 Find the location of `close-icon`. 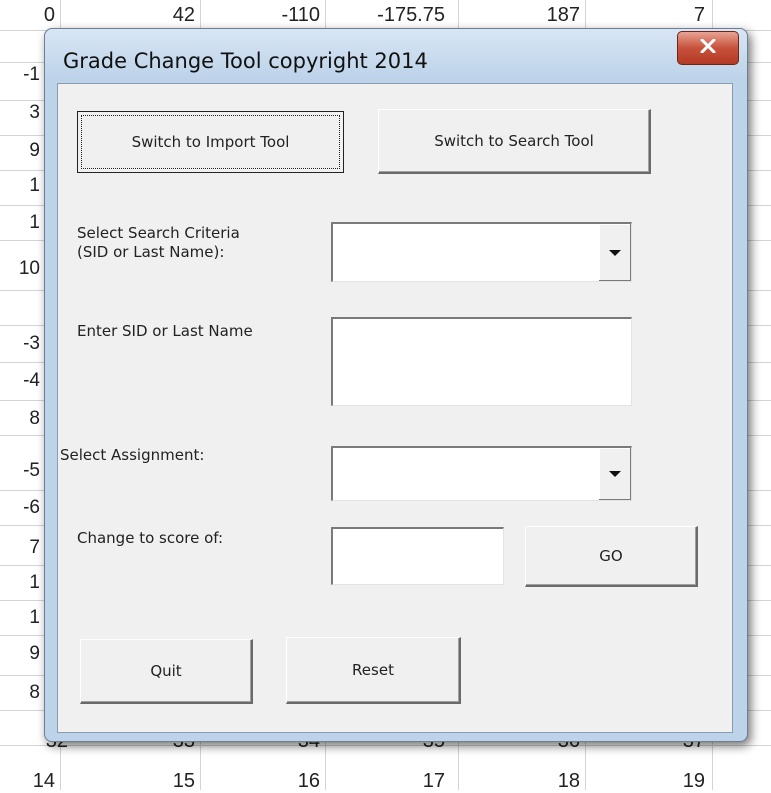

close-icon is located at coordinates (708, 48).